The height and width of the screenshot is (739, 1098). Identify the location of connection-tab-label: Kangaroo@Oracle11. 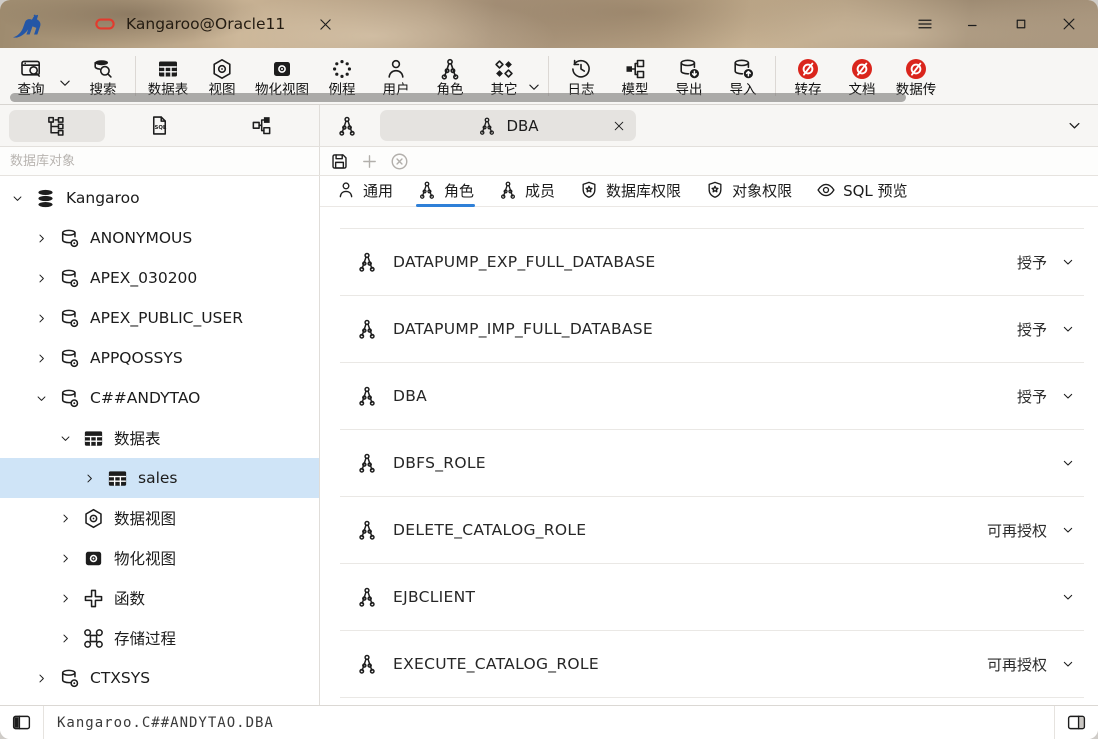
(206, 24).